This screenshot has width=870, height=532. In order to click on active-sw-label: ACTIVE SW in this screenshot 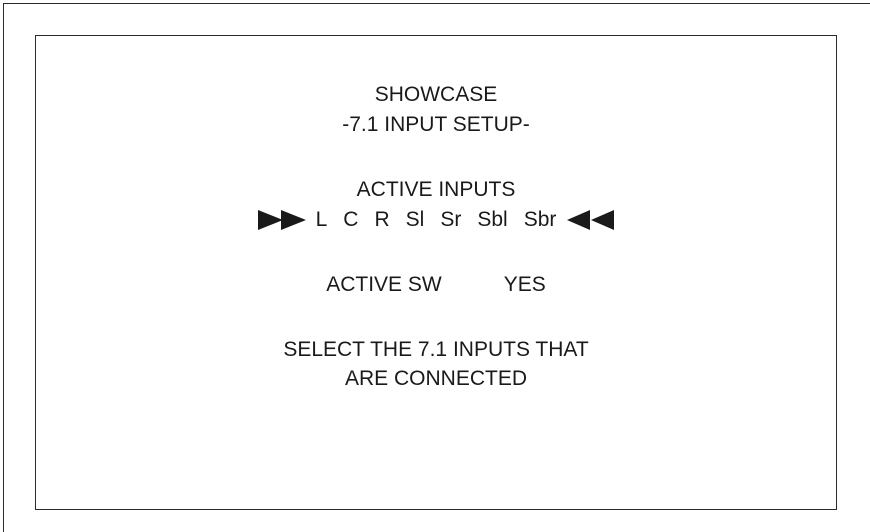, I will do `click(384, 284)`.